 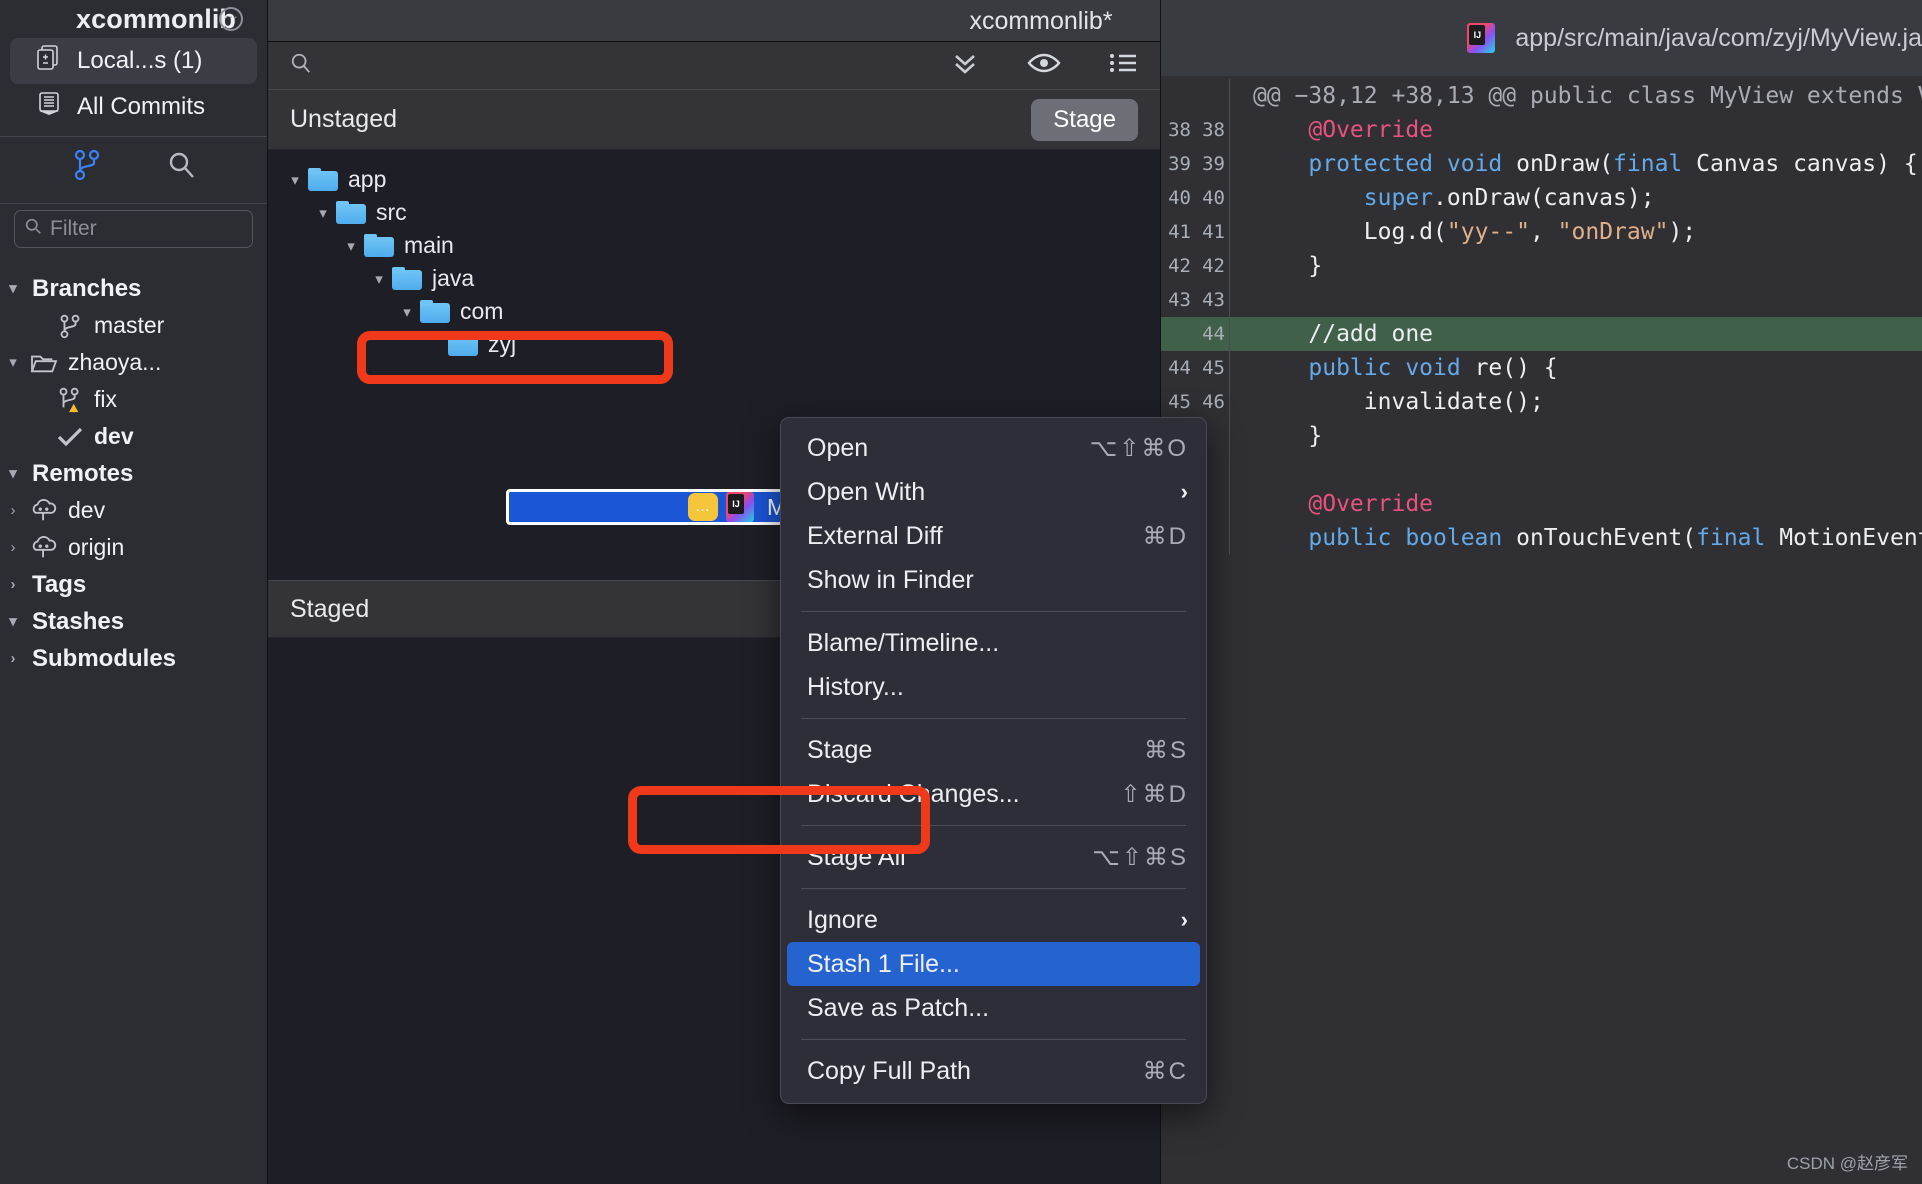 I want to click on gutter-new: 42, so click(x=1213, y=266).